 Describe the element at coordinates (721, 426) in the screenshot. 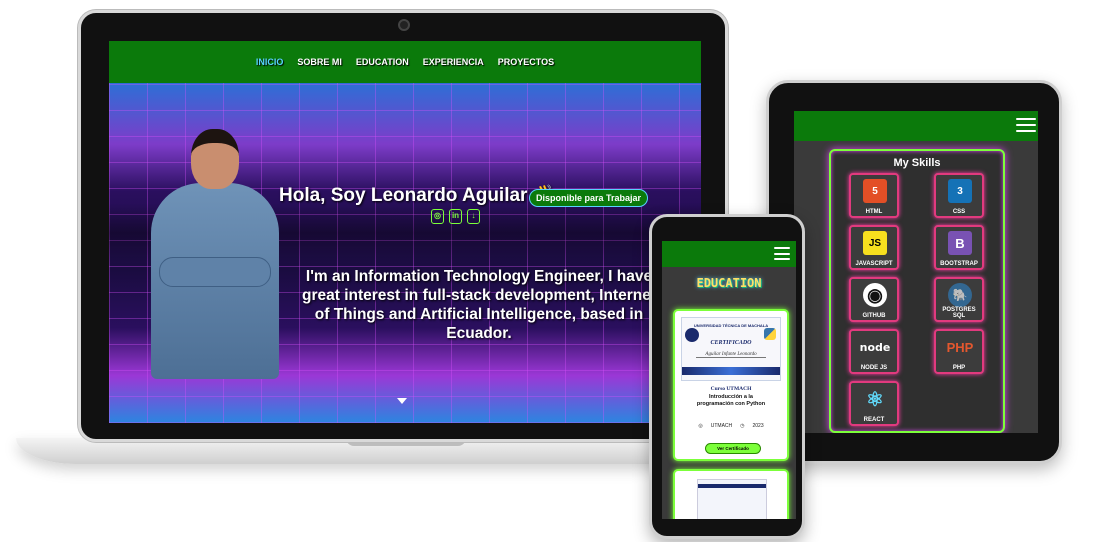

I see `certificate-institution: UTMACH` at that location.